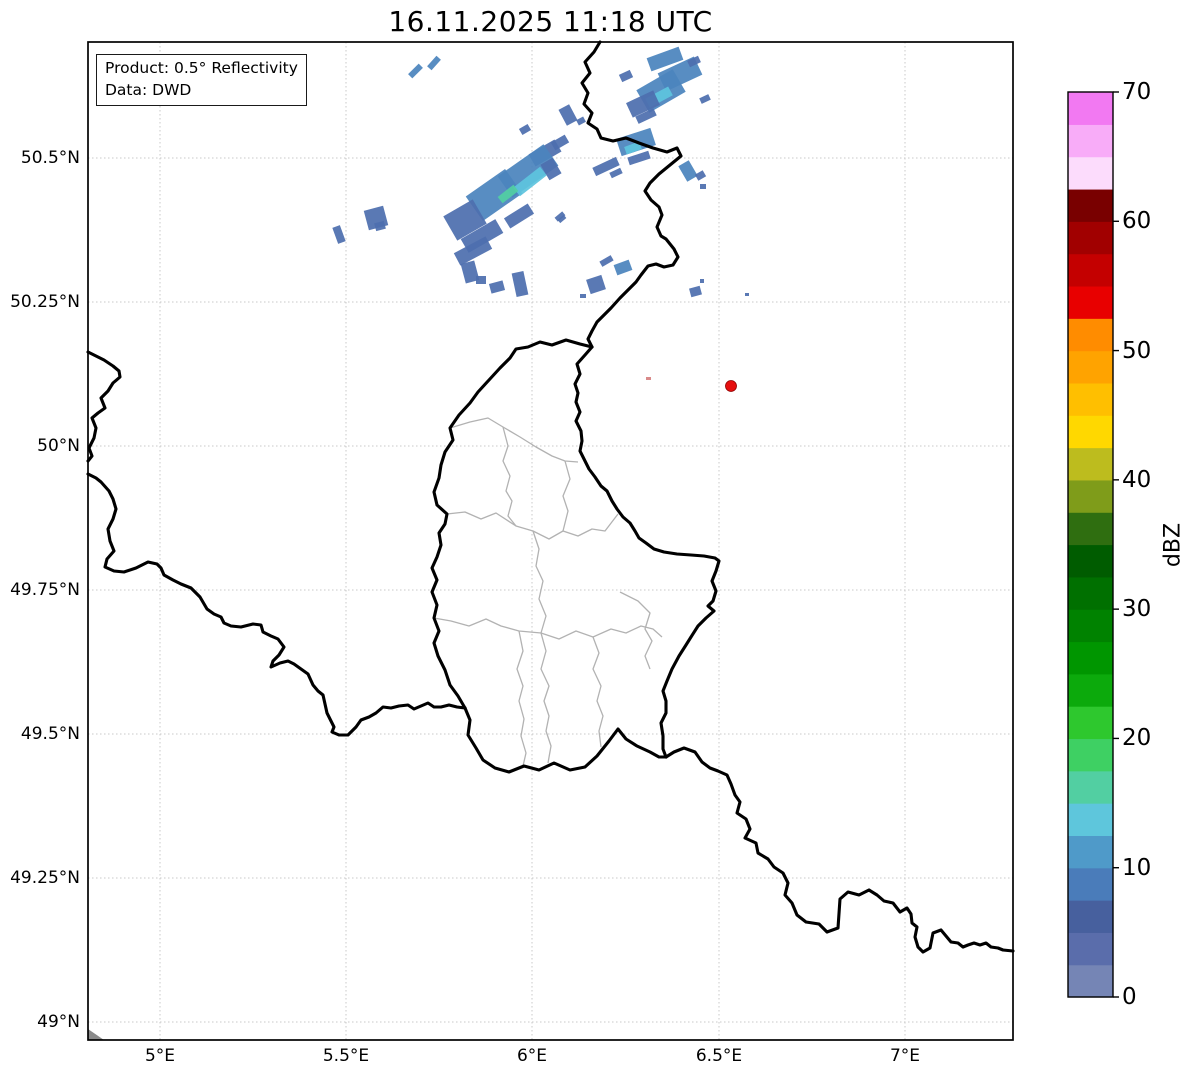 This screenshot has height=1081, width=1202. I want to click on colorbar-tick-label: 30, so click(1137, 609).